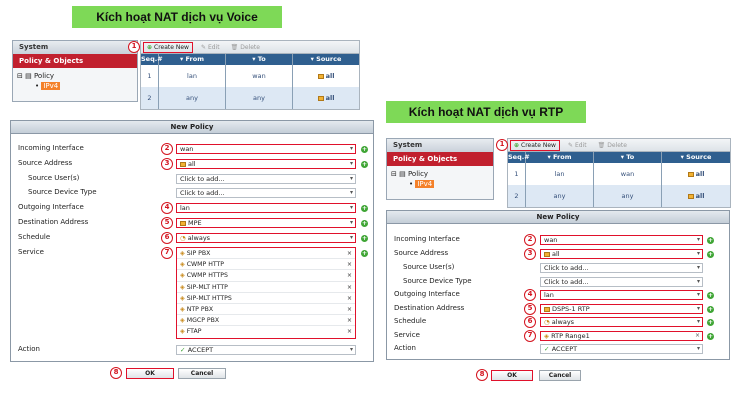 This screenshot has width=738, height=400. I want to click on label-incoming: Incoming Interface, so click(51, 148).